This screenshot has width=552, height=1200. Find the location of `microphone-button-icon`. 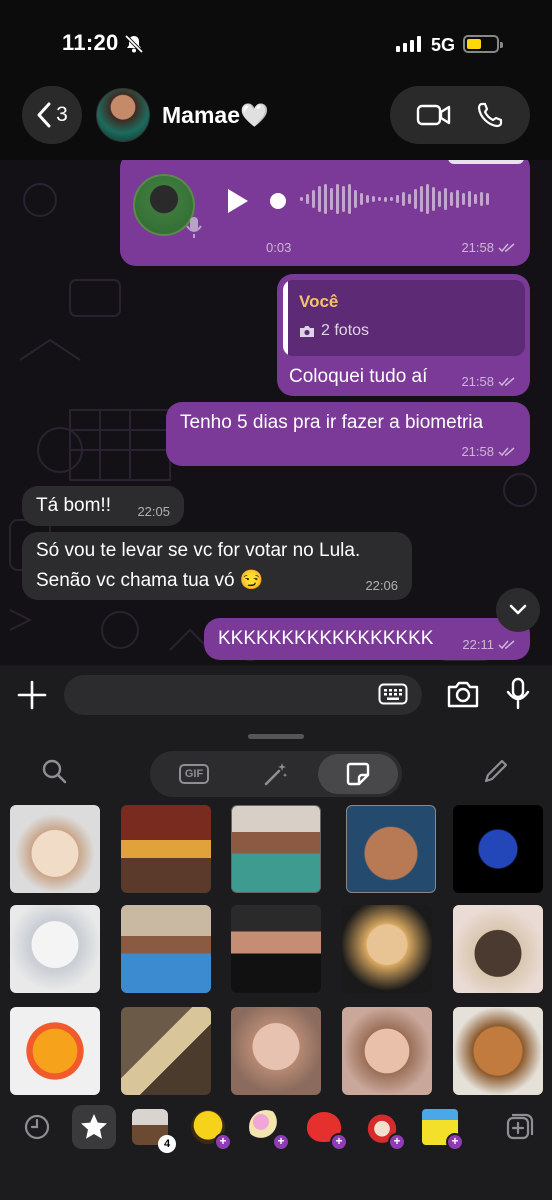

microphone-button-icon is located at coordinates (518, 694).